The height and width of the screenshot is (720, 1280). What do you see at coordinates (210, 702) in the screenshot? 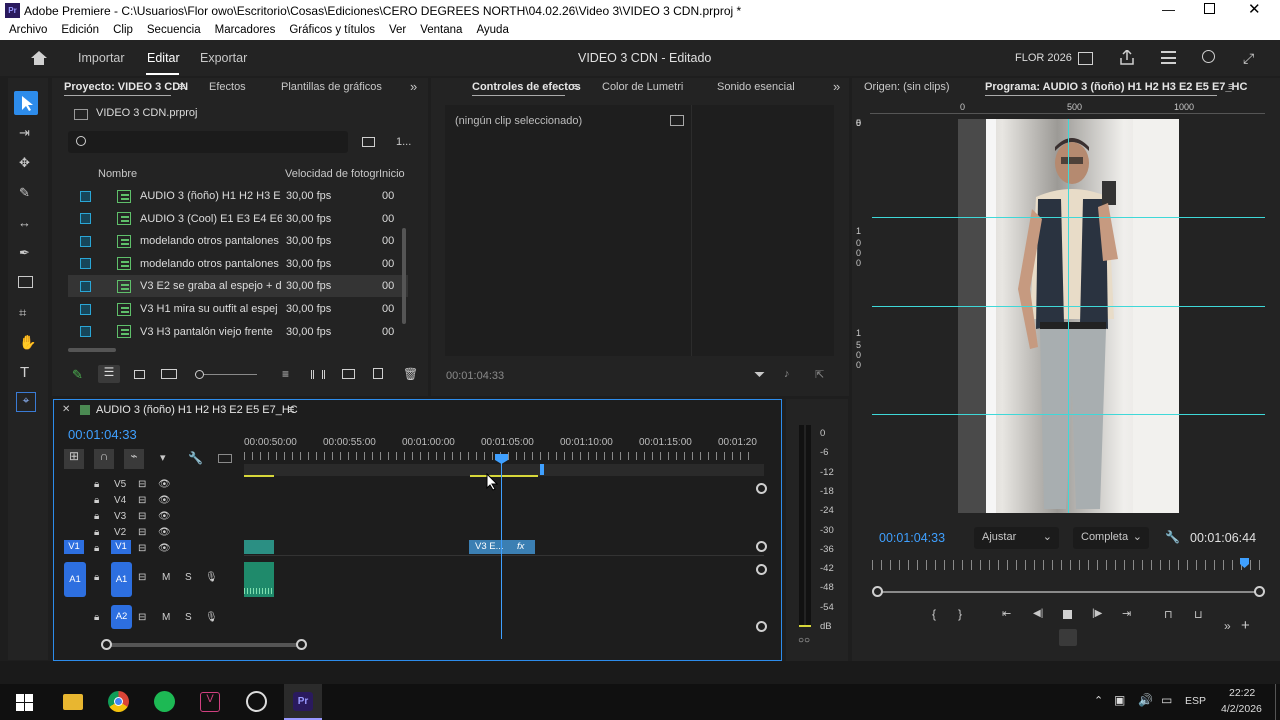
I see `vegas-icon: V` at bounding box center [210, 702].